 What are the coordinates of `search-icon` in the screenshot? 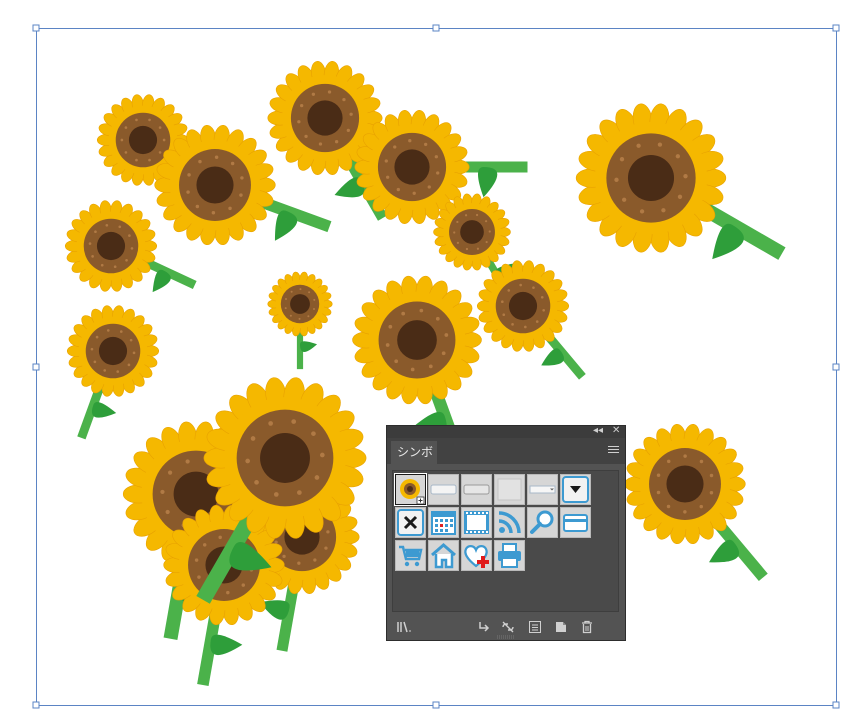 It's located at (542, 522).